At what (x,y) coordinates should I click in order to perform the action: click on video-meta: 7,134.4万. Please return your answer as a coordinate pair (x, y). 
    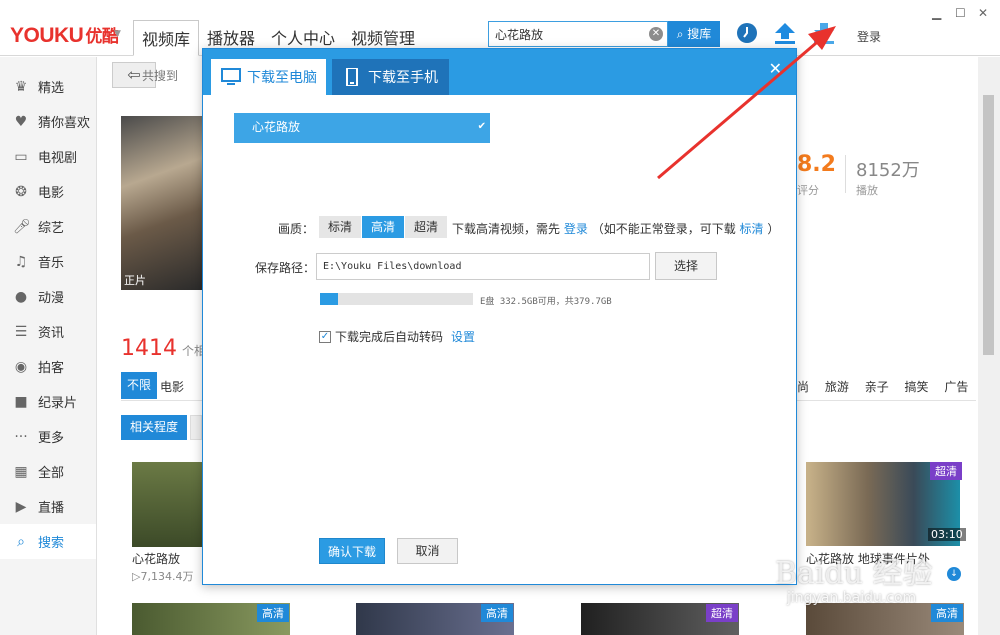
    Looking at the image, I should click on (167, 576).